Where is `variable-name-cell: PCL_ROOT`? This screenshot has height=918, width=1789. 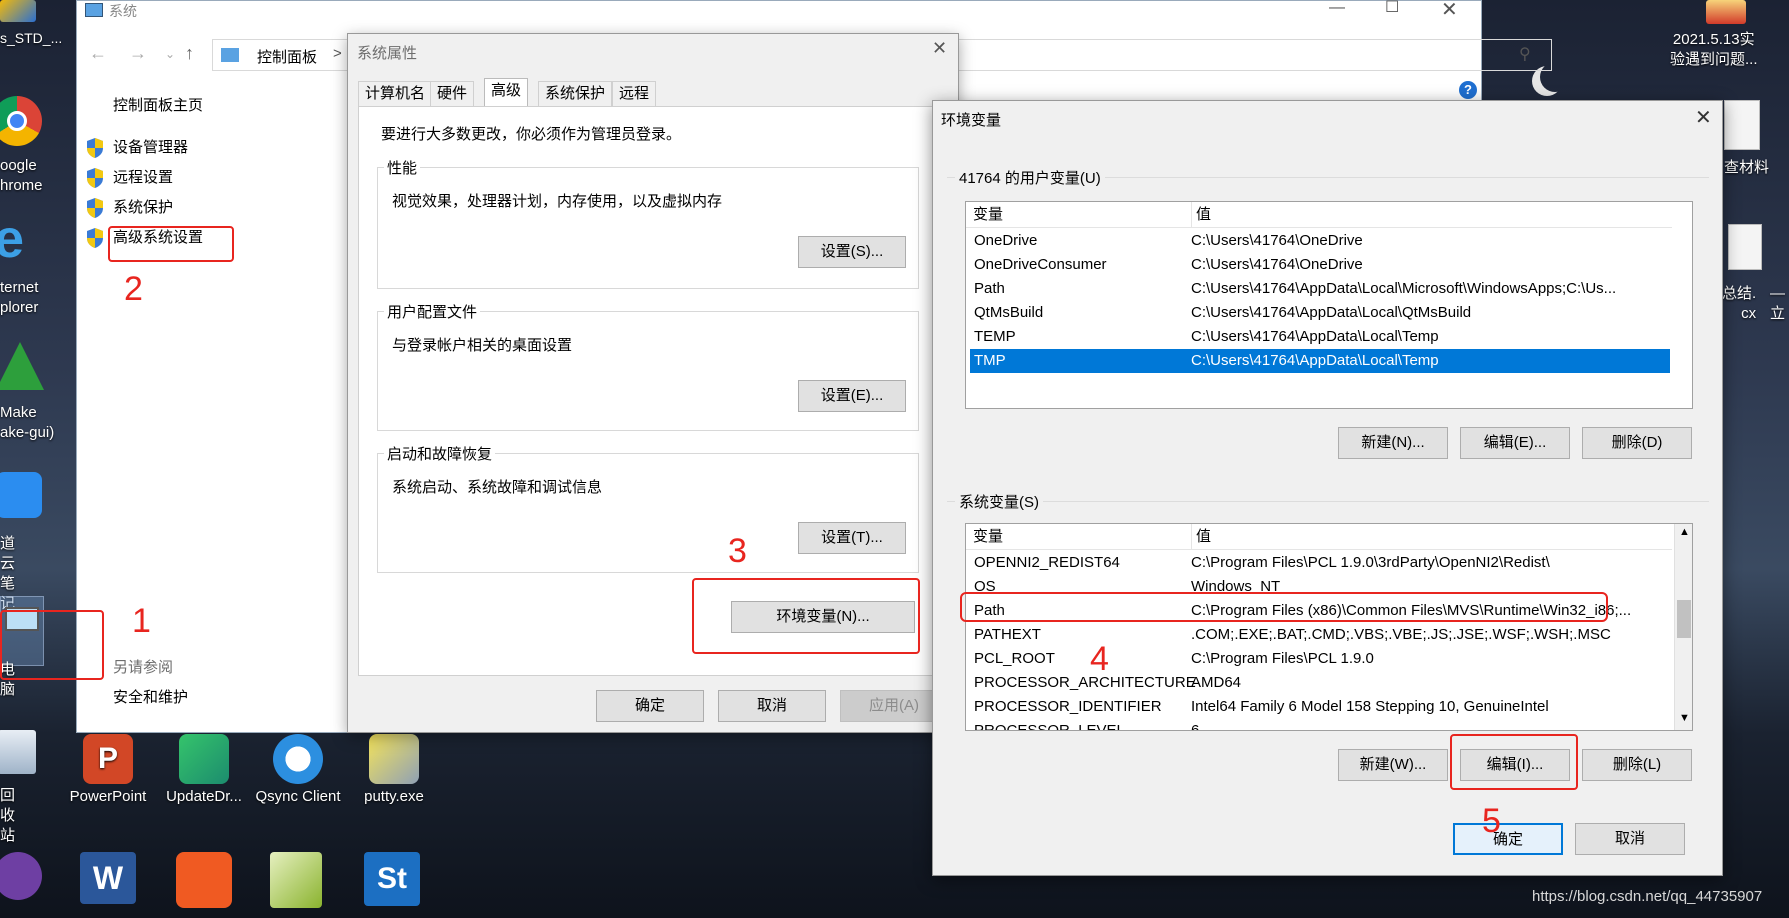 variable-name-cell: PCL_ROOT is located at coordinates (1014, 658).